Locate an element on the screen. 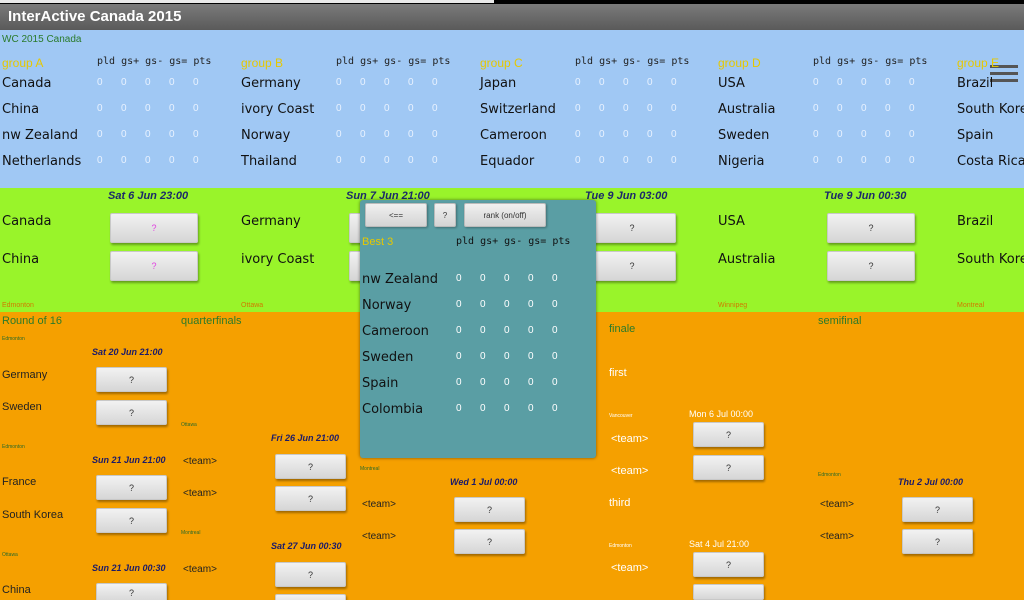 The width and height of the screenshot is (1024, 600). group-team: Sweden is located at coordinates (744, 135).